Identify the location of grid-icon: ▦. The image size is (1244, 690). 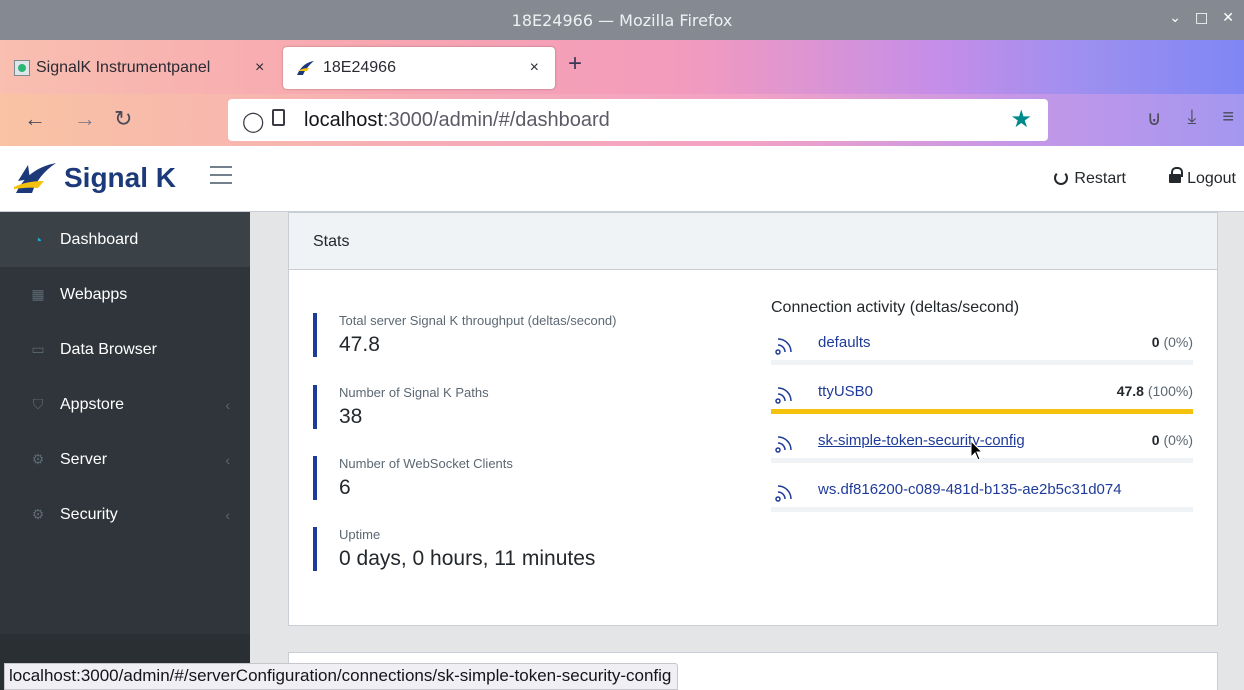
(38, 294).